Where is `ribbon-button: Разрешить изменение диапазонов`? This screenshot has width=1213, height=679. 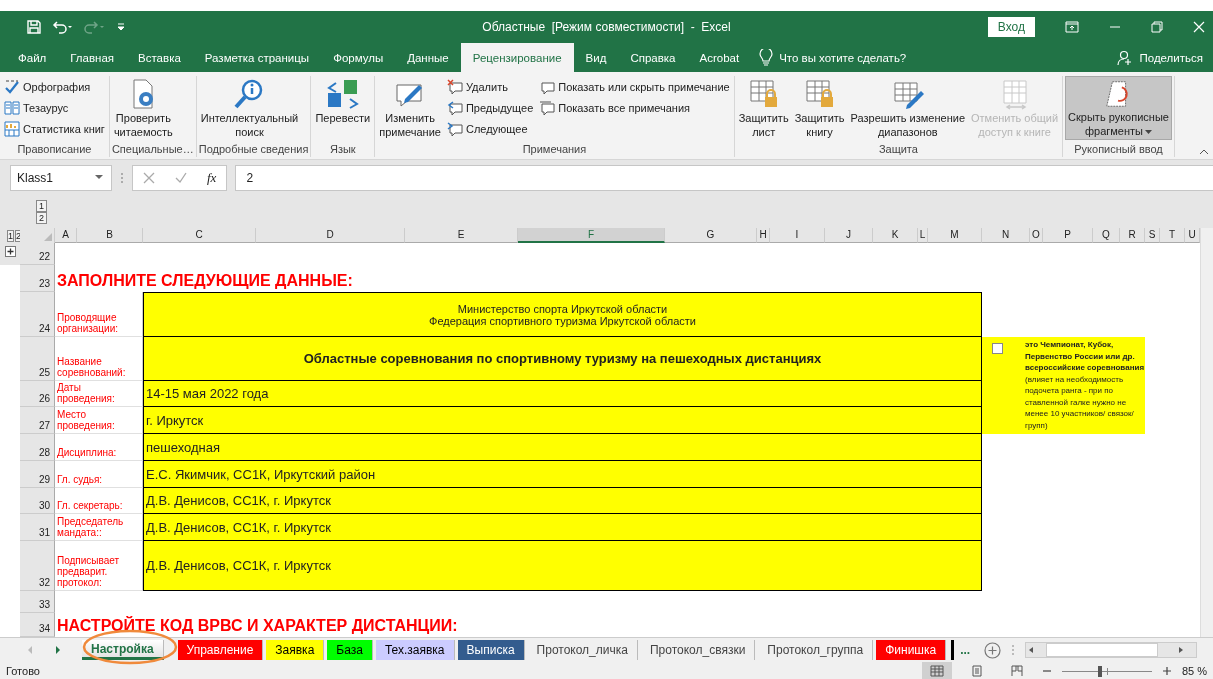
ribbon-button: Разрешить изменение диапазонов is located at coordinates (907, 108).